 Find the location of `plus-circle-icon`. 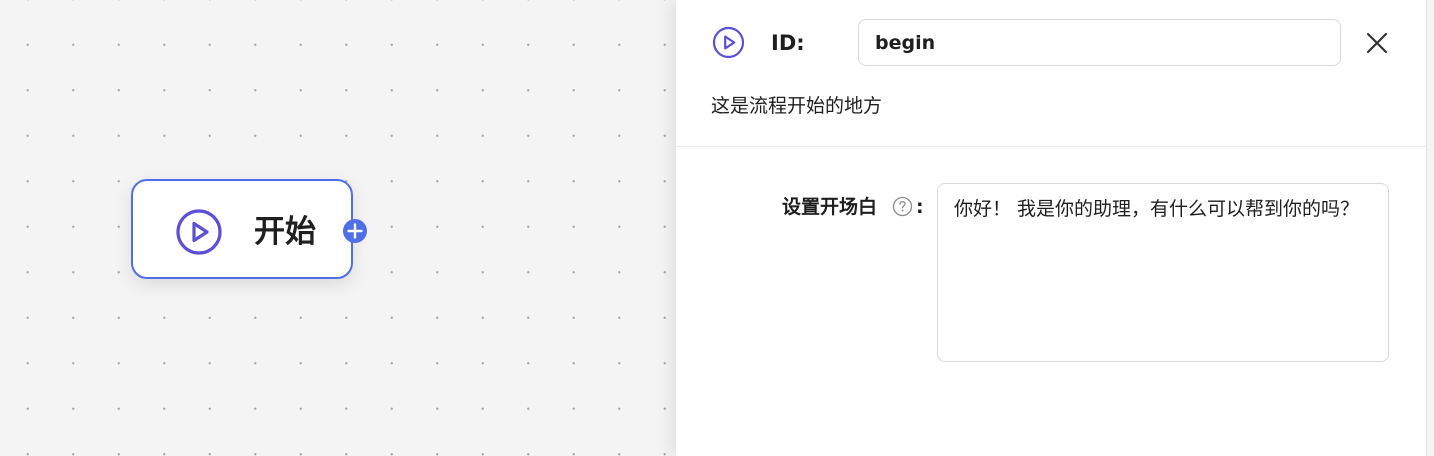

plus-circle-icon is located at coordinates (355, 231).